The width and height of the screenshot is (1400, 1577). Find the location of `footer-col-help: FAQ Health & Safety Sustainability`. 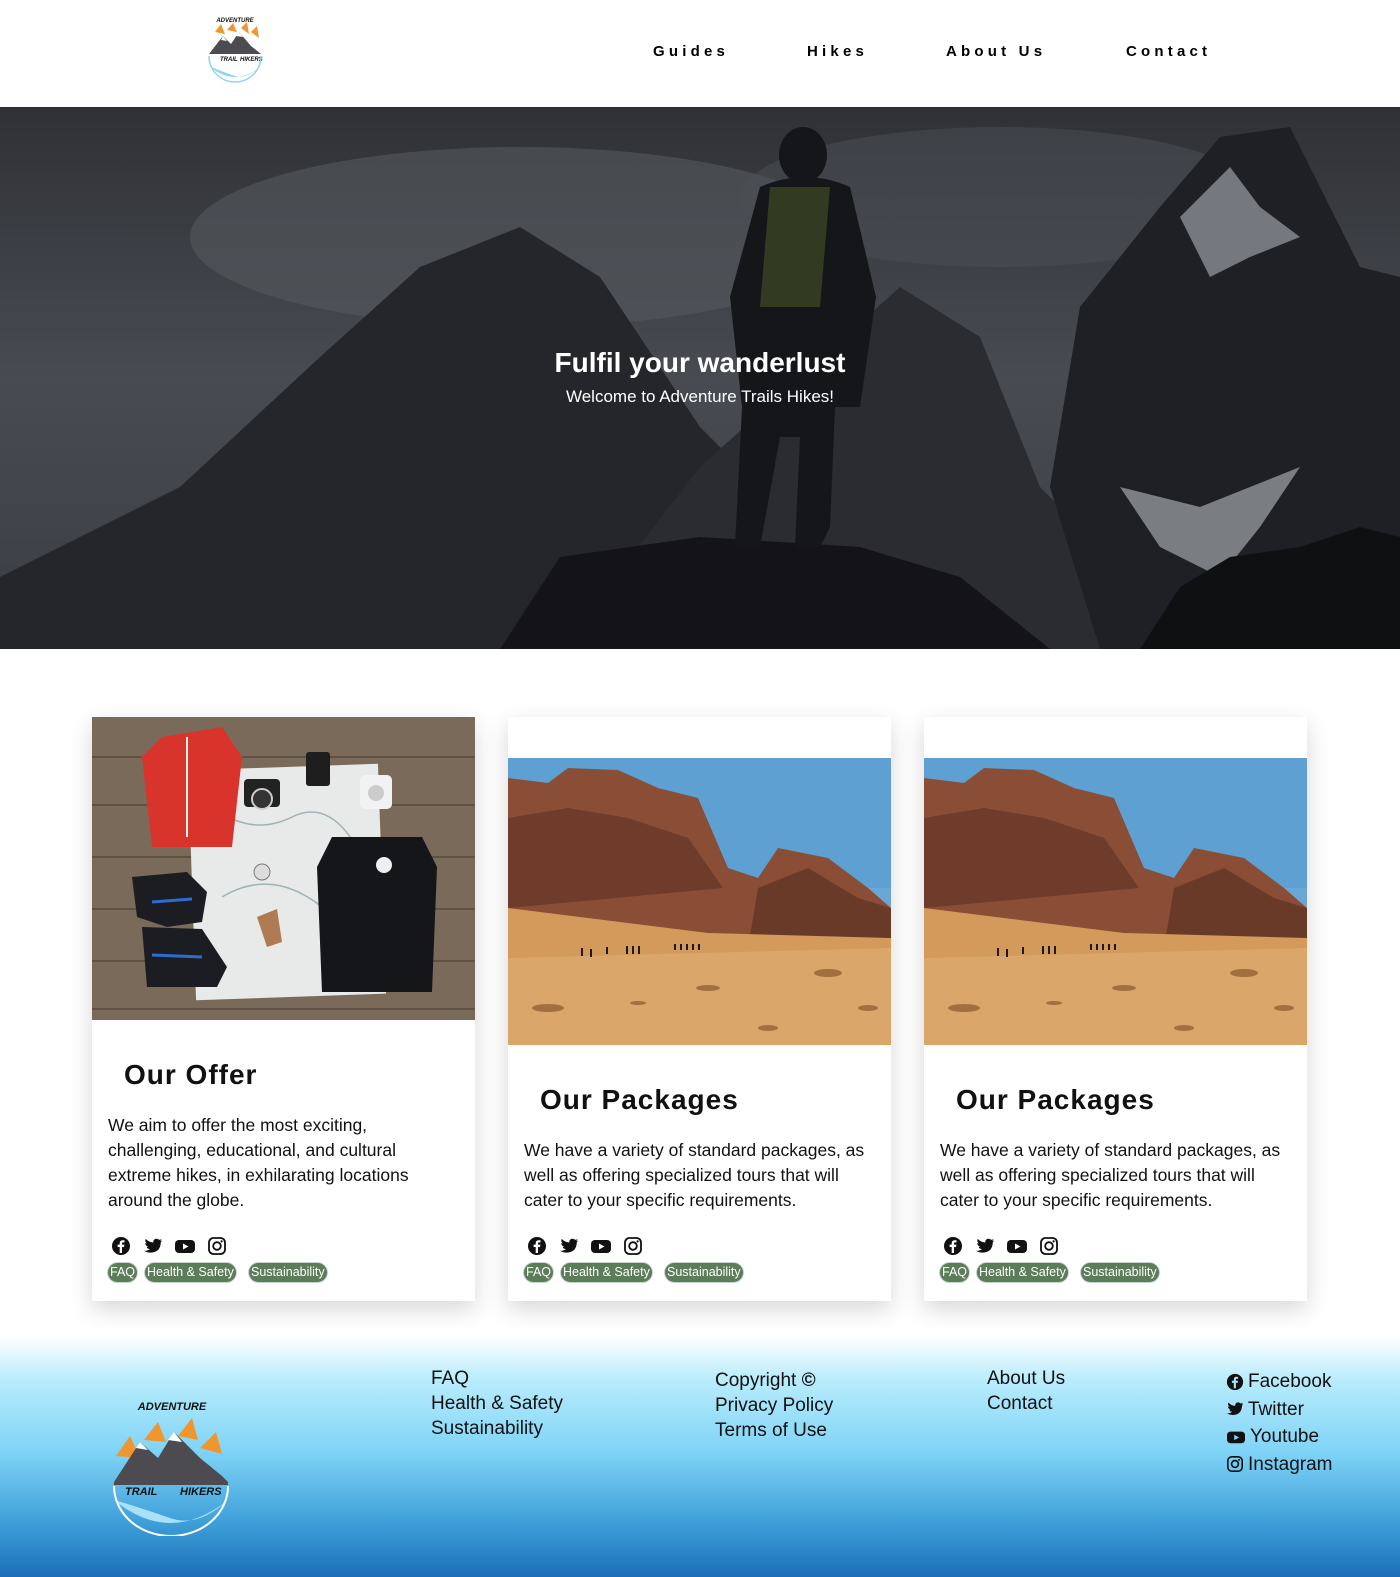

footer-col-help: FAQ Health & Safety Sustainability is located at coordinates (497, 1403).